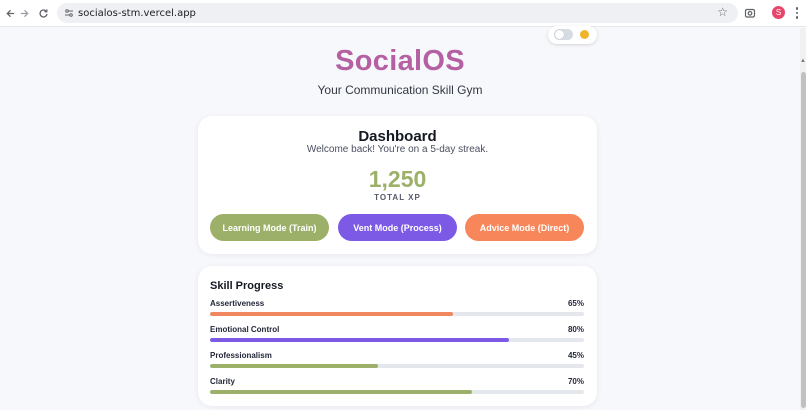 This screenshot has height=410, width=806. Describe the element at coordinates (247, 286) in the screenshot. I see `skill-progress-title: Skill Progress` at that location.